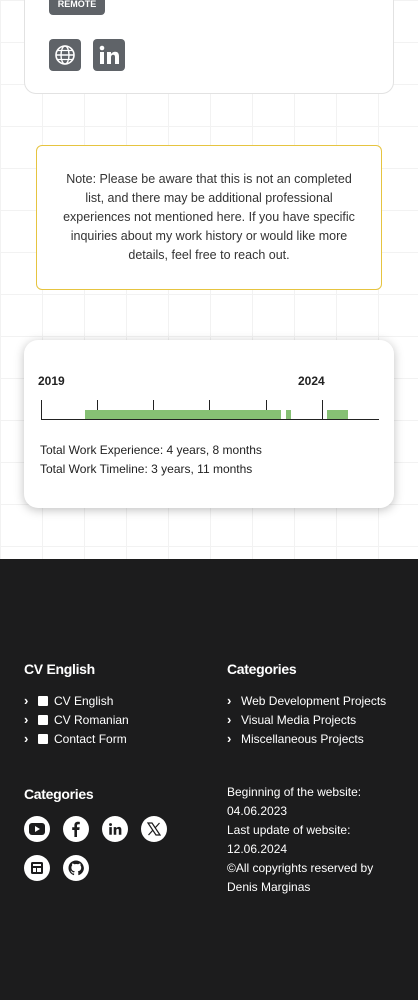  I want to click on footer-link-cv-romanian: › CV Romanian, so click(76, 719).